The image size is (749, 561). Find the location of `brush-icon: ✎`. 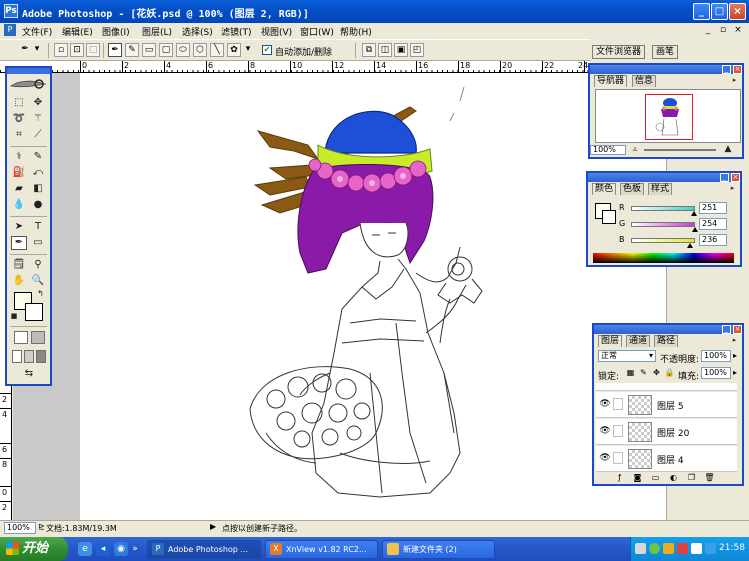

brush-icon: ✎ is located at coordinates (38, 157).